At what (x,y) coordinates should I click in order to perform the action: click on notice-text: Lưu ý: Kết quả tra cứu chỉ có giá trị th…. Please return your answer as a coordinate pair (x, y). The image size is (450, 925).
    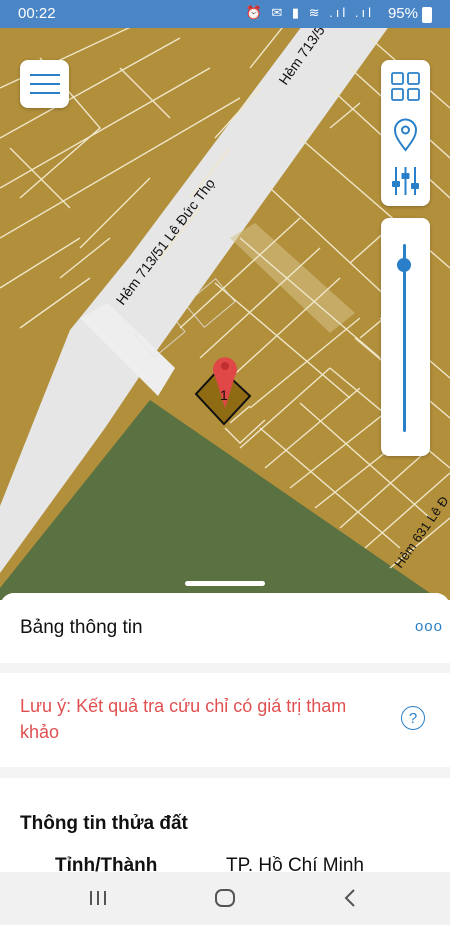
    Looking at the image, I should click on (183, 719).